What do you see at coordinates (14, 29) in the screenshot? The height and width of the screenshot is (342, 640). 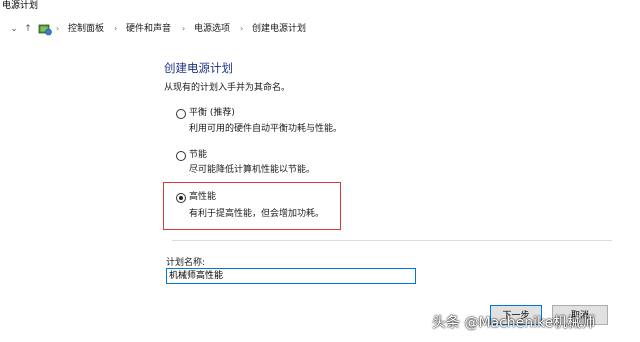 I see `chevron-down-icon: ⌄` at bounding box center [14, 29].